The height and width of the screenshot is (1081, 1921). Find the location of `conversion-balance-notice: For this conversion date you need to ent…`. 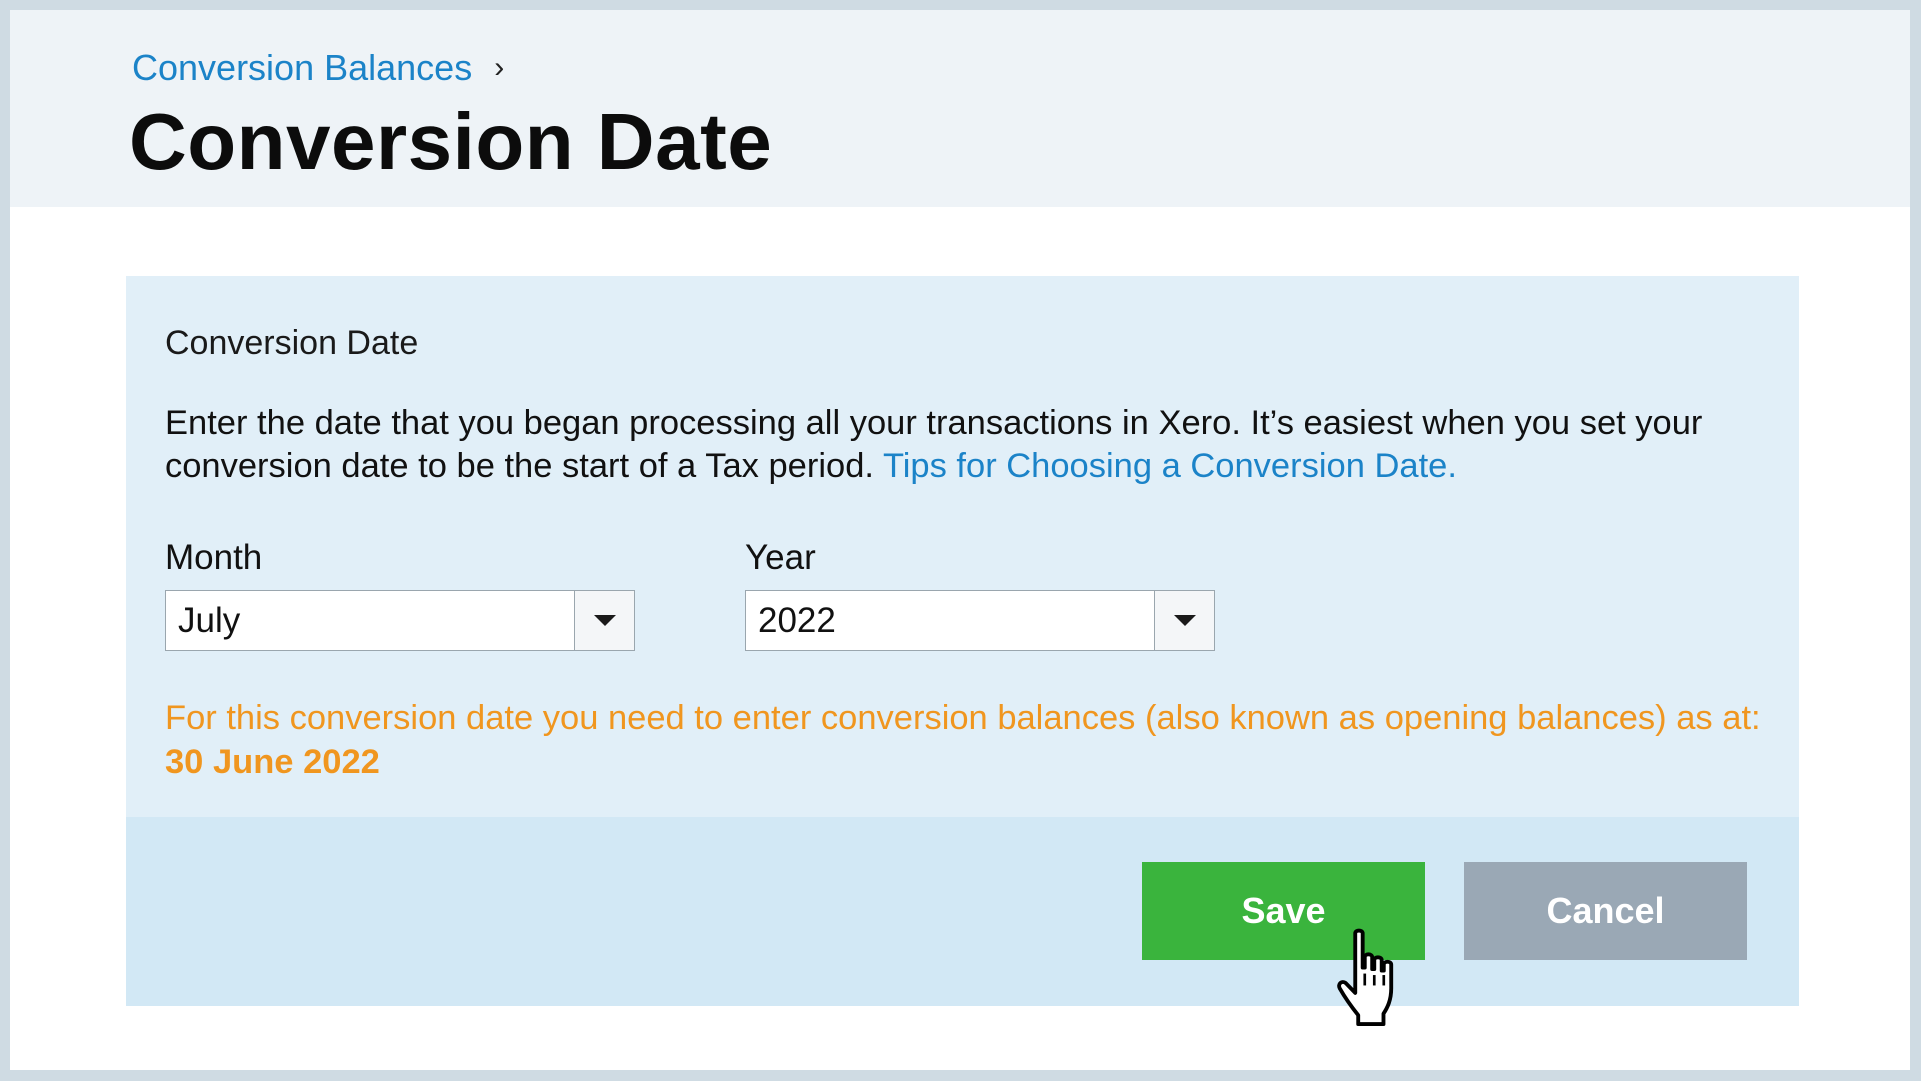

conversion-balance-notice: For this conversion date you need to ent… is located at coordinates (975, 740).